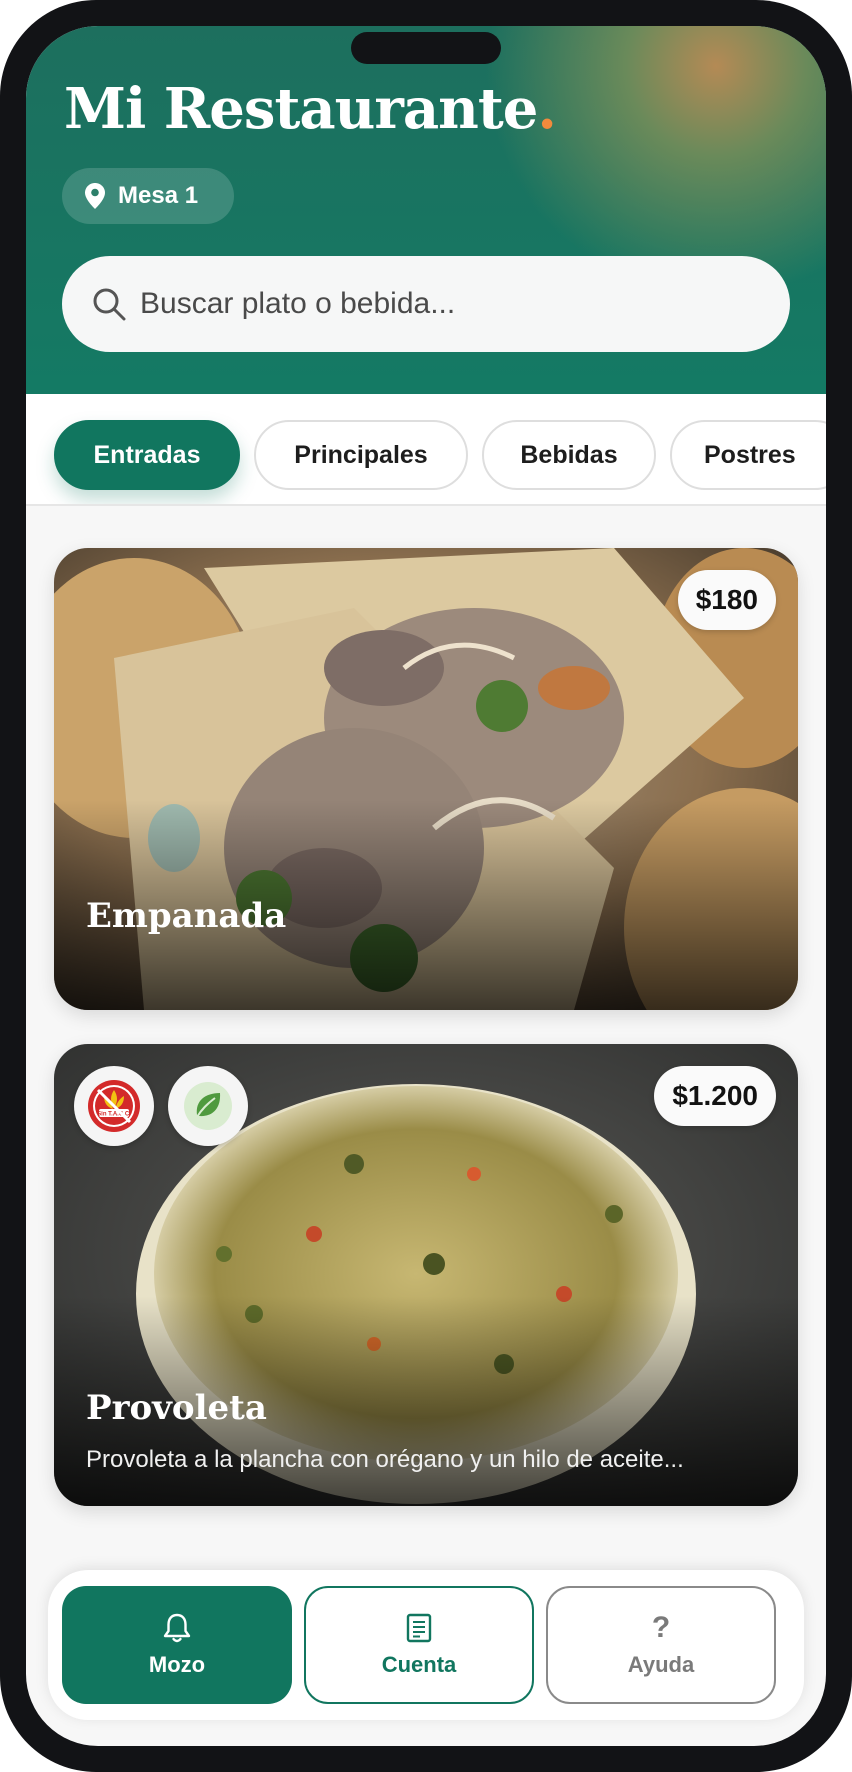 The width and height of the screenshot is (852, 1772). I want to click on receipt-icon, so click(419, 1628).